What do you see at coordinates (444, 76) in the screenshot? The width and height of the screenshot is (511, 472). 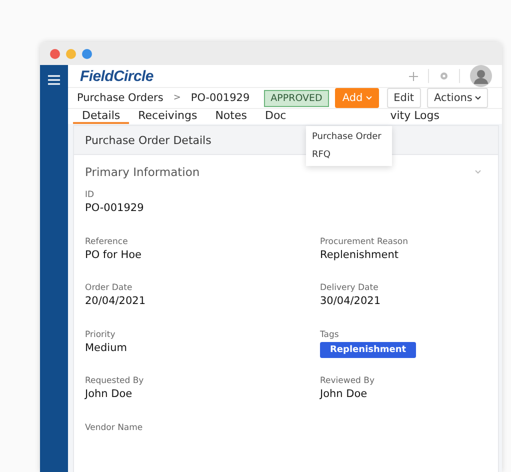 I see `settings-icon` at bounding box center [444, 76].